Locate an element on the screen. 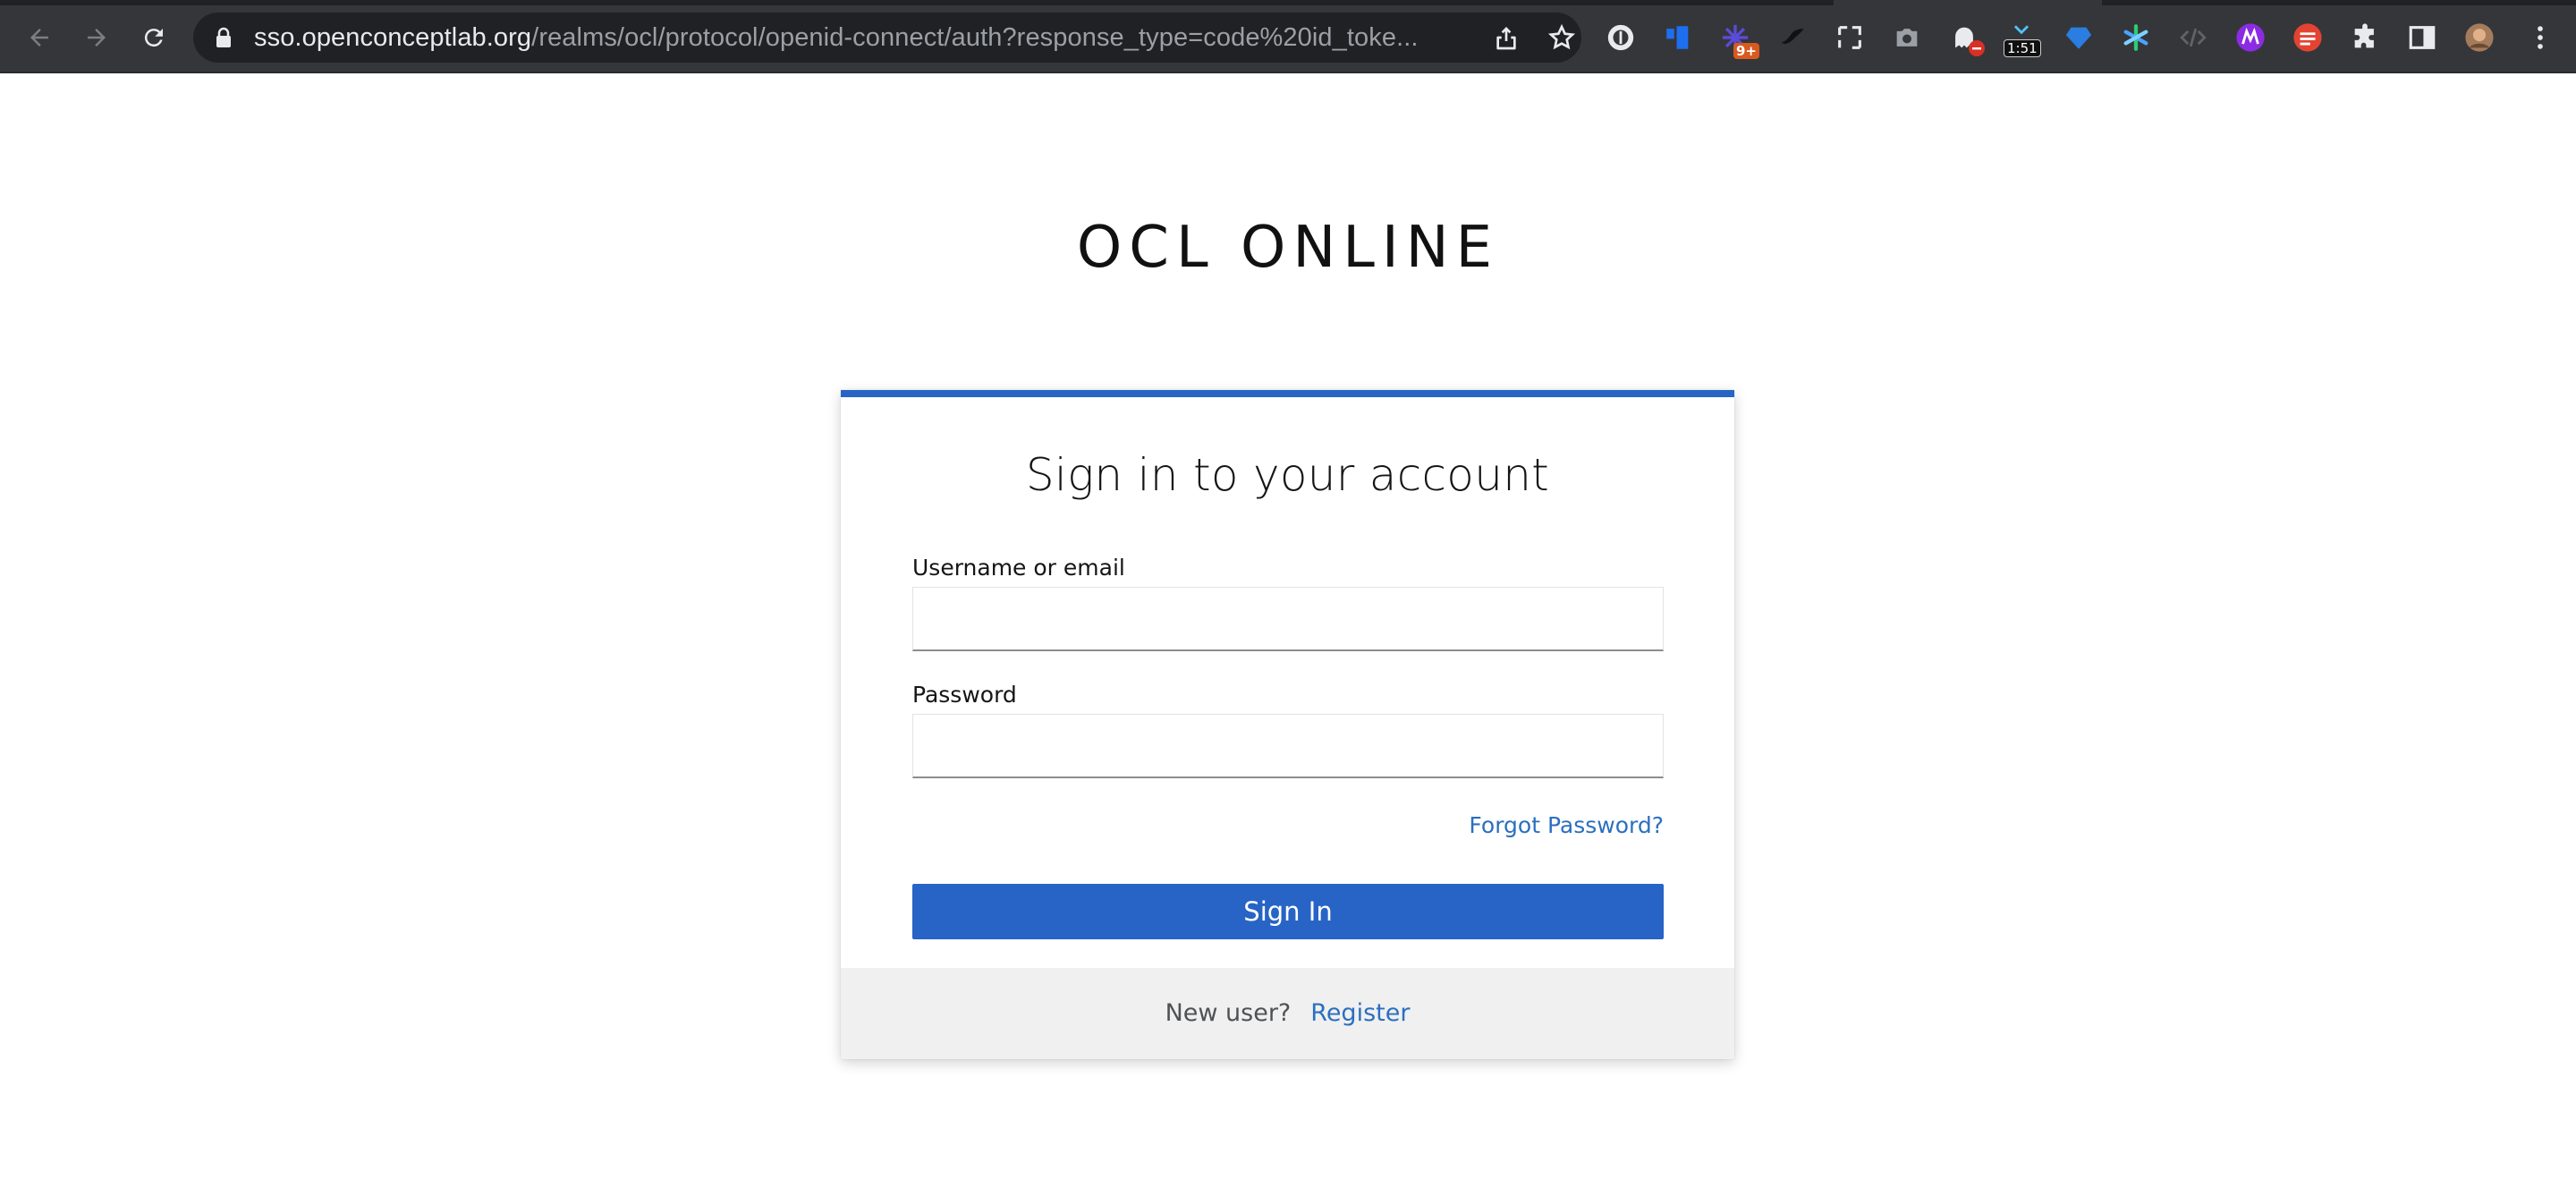  diamond-icon is located at coordinates (2078, 38).